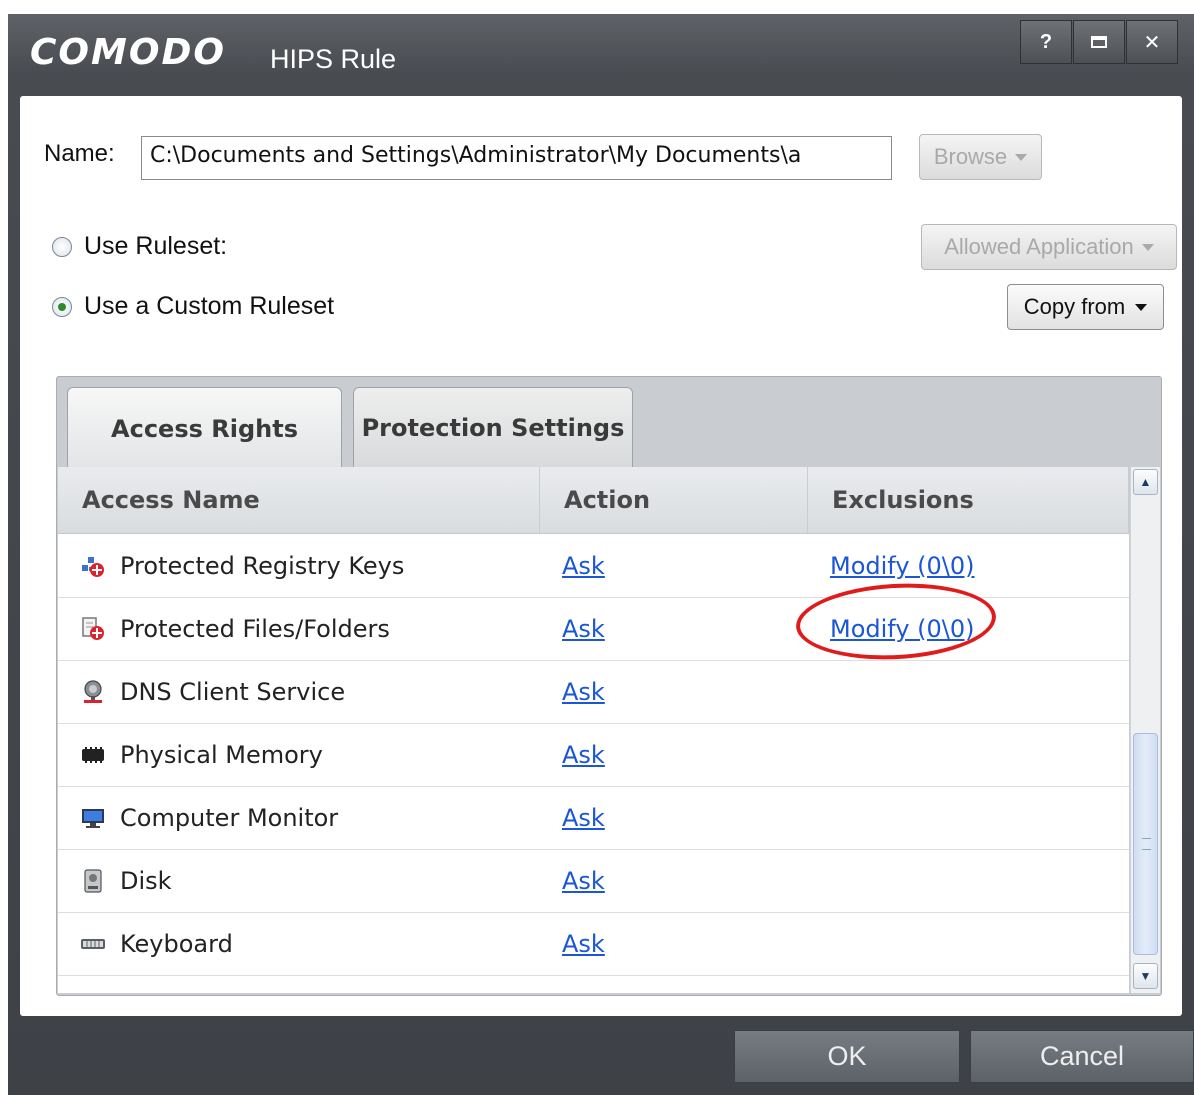  Describe the element at coordinates (128, 52) in the screenshot. I see `comodo-logo: COMODO` at that location.